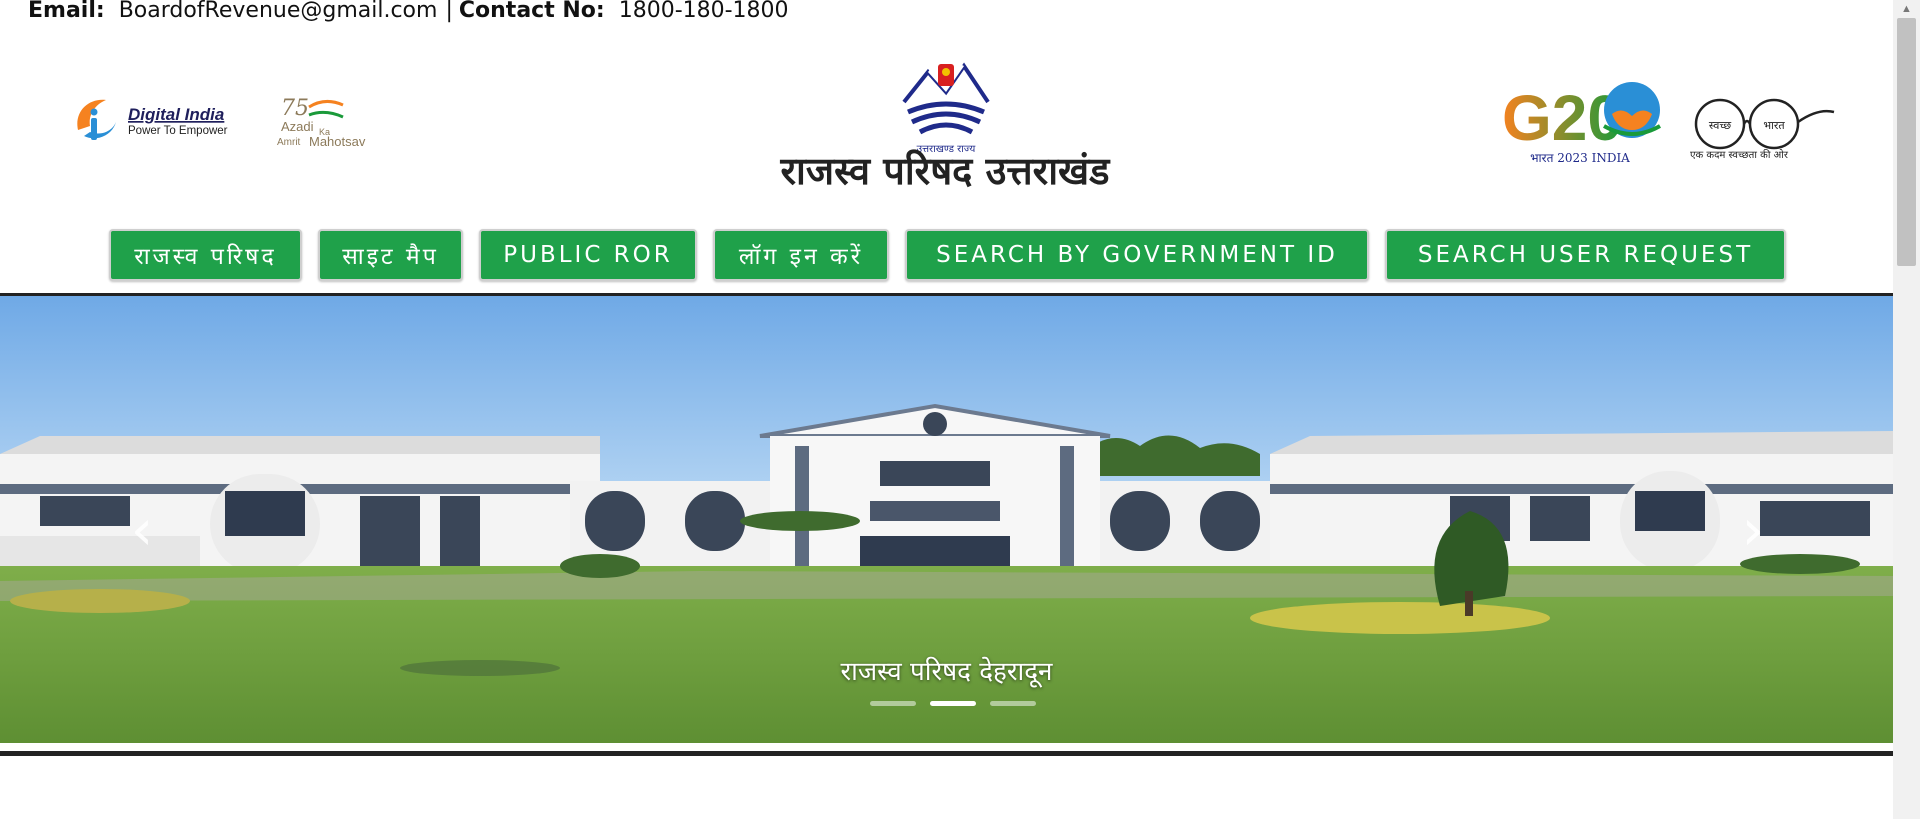  Describe the element at coordinates (178, 131) in the screenshot. I see `svg-text: Power To Empower` at that location.